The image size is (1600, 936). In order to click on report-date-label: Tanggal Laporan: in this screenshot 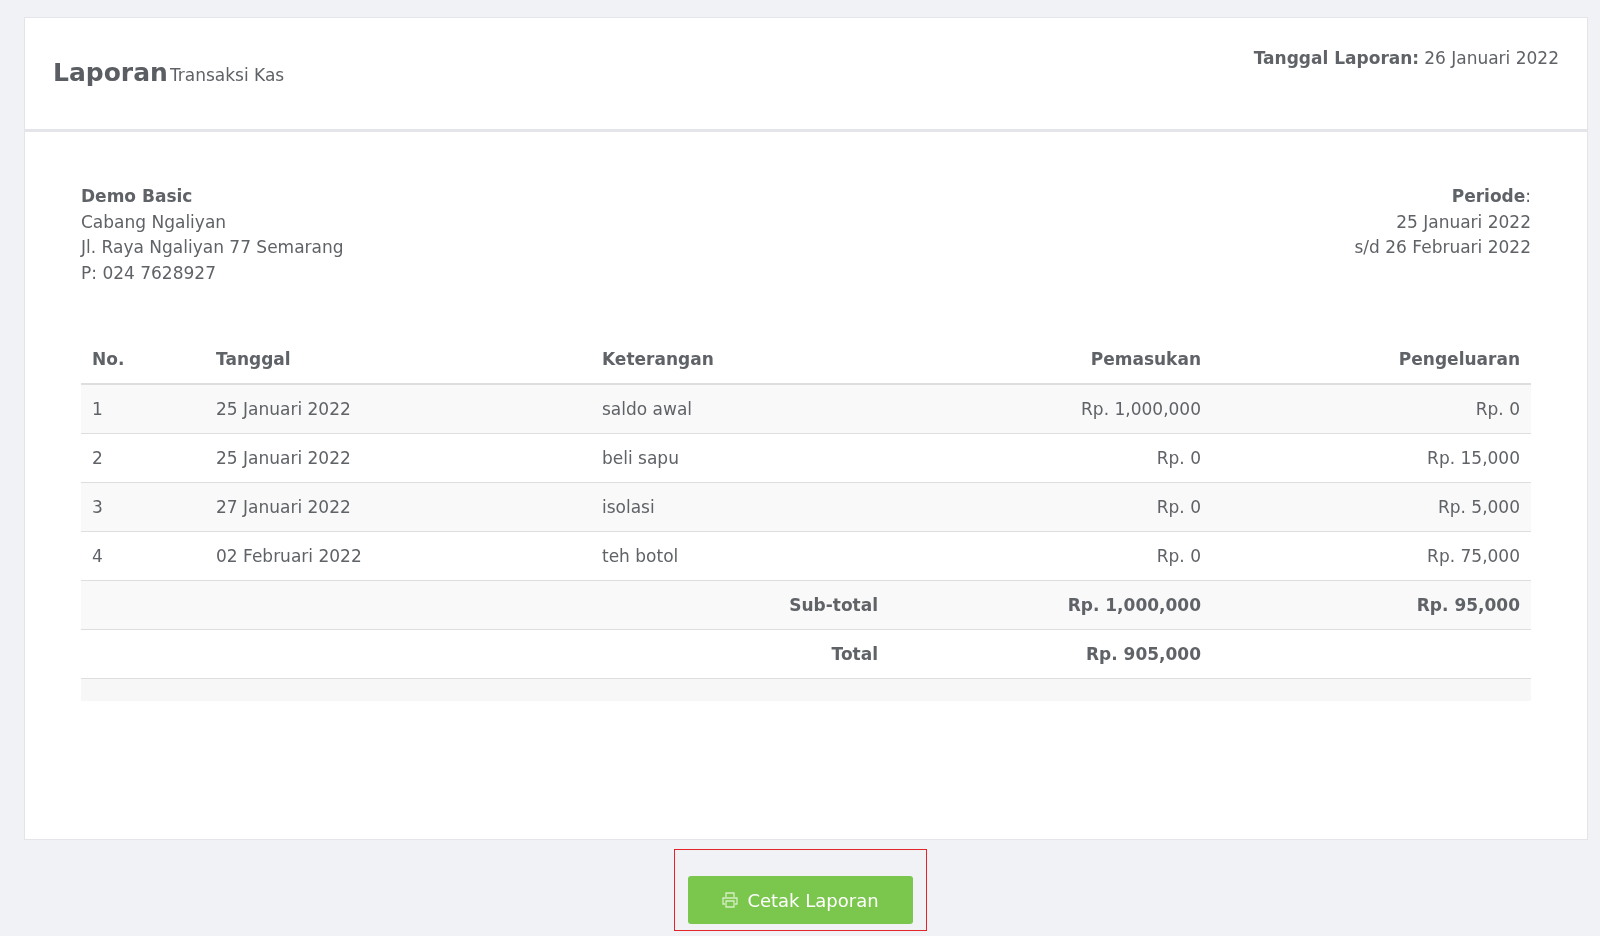, I will do `click(1336, 59)`.